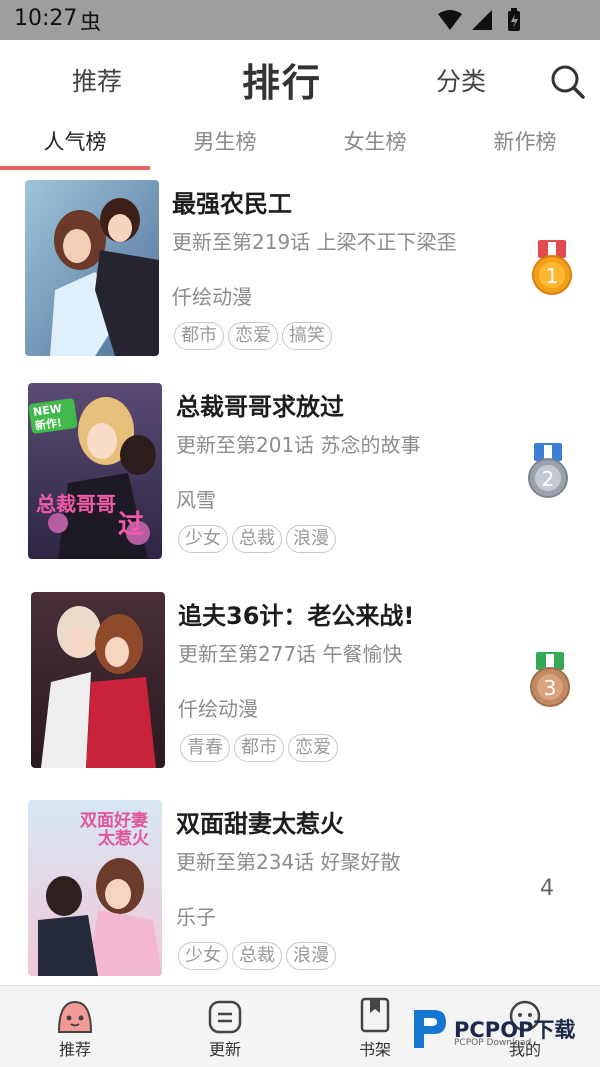 Image resolution: width=600 pixels, height=1067 pixels. I want to click on ranking-tabs: 人气榜 男生榜 女生榜 新作榜, so click(300, 146).